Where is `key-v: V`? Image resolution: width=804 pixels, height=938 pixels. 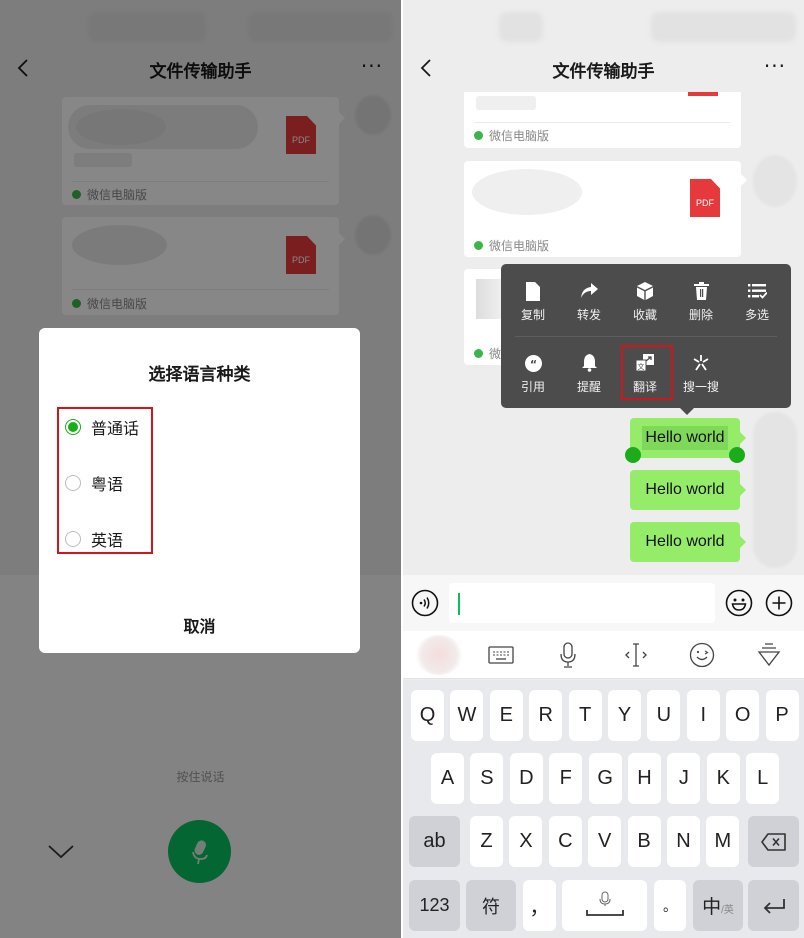
key-v: V is located at coordinates (605, 841).